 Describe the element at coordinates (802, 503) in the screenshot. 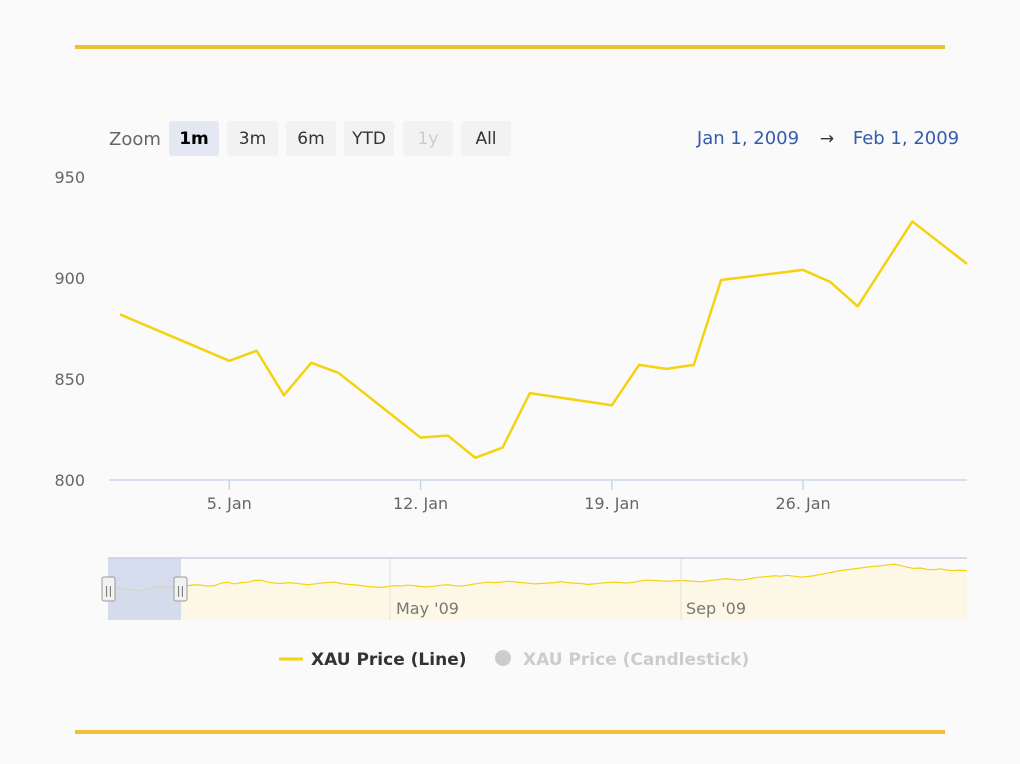

I see `x-tick-label: 26. Jan` at that location.